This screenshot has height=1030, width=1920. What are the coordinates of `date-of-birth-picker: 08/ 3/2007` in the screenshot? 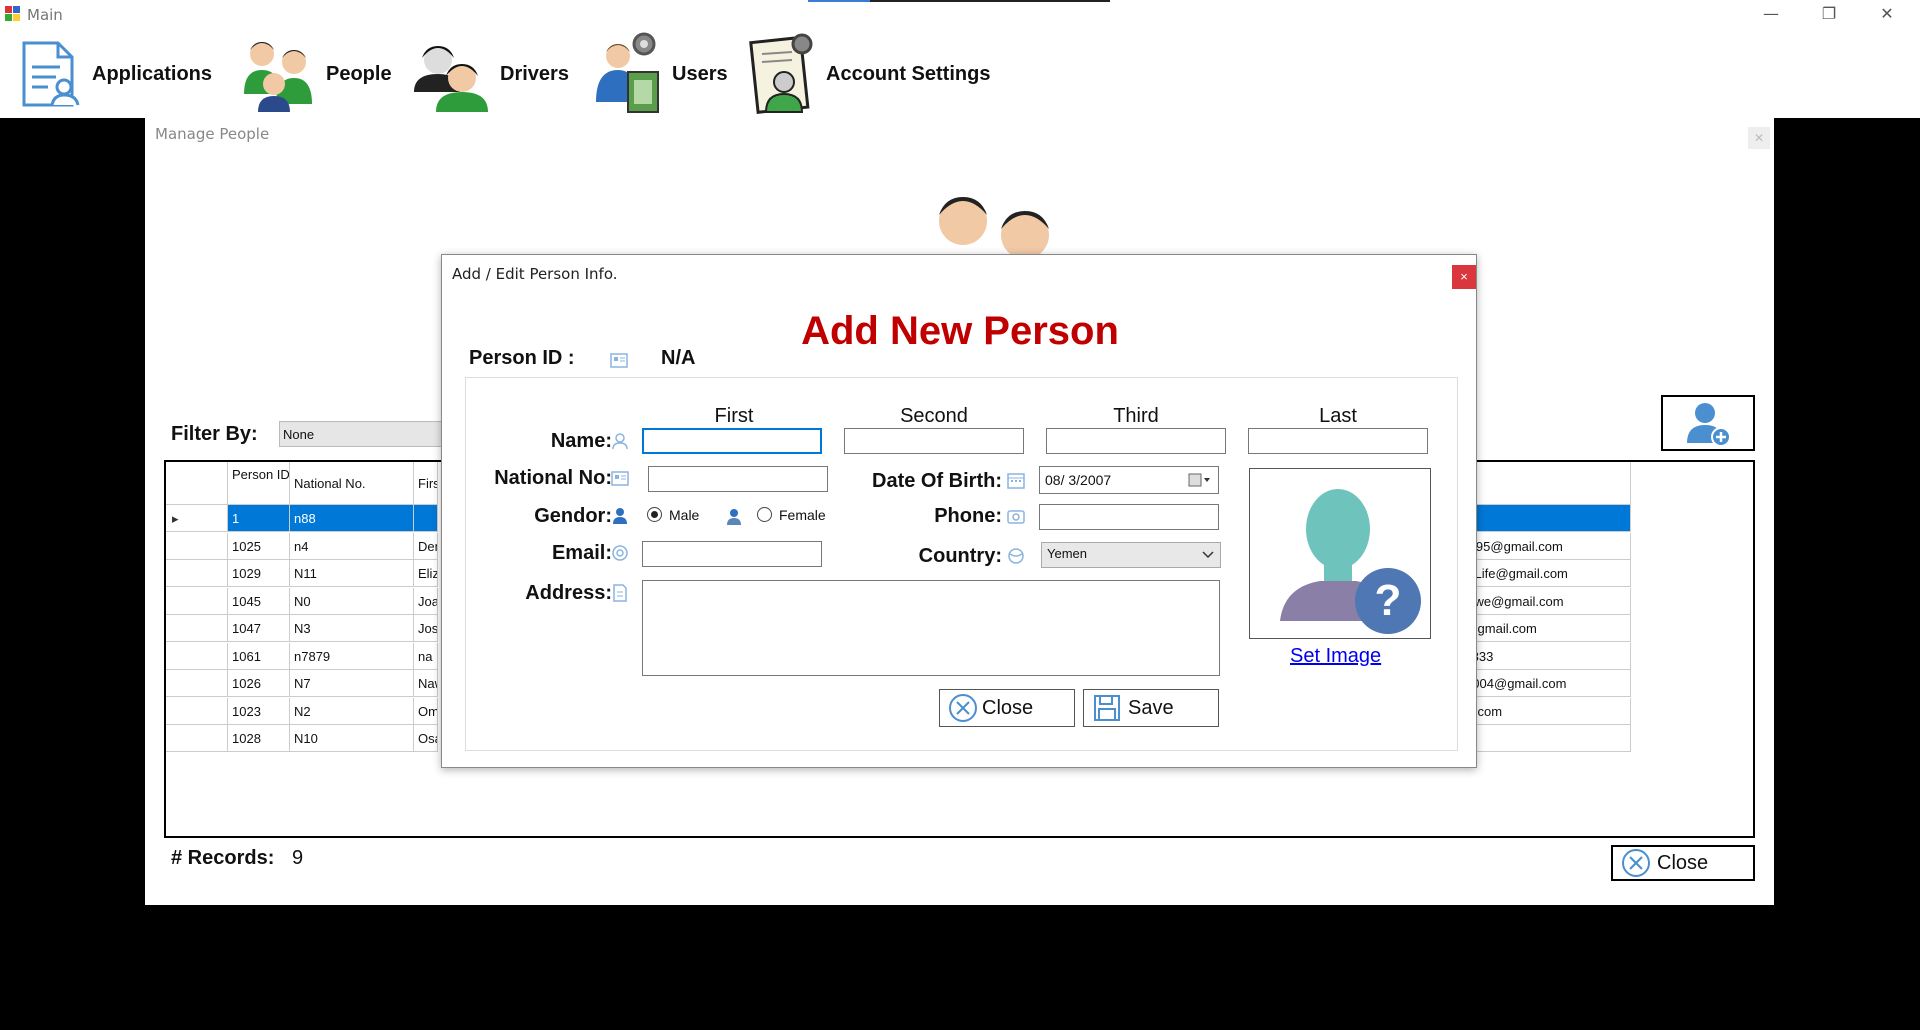 It's located at (1129, 480).